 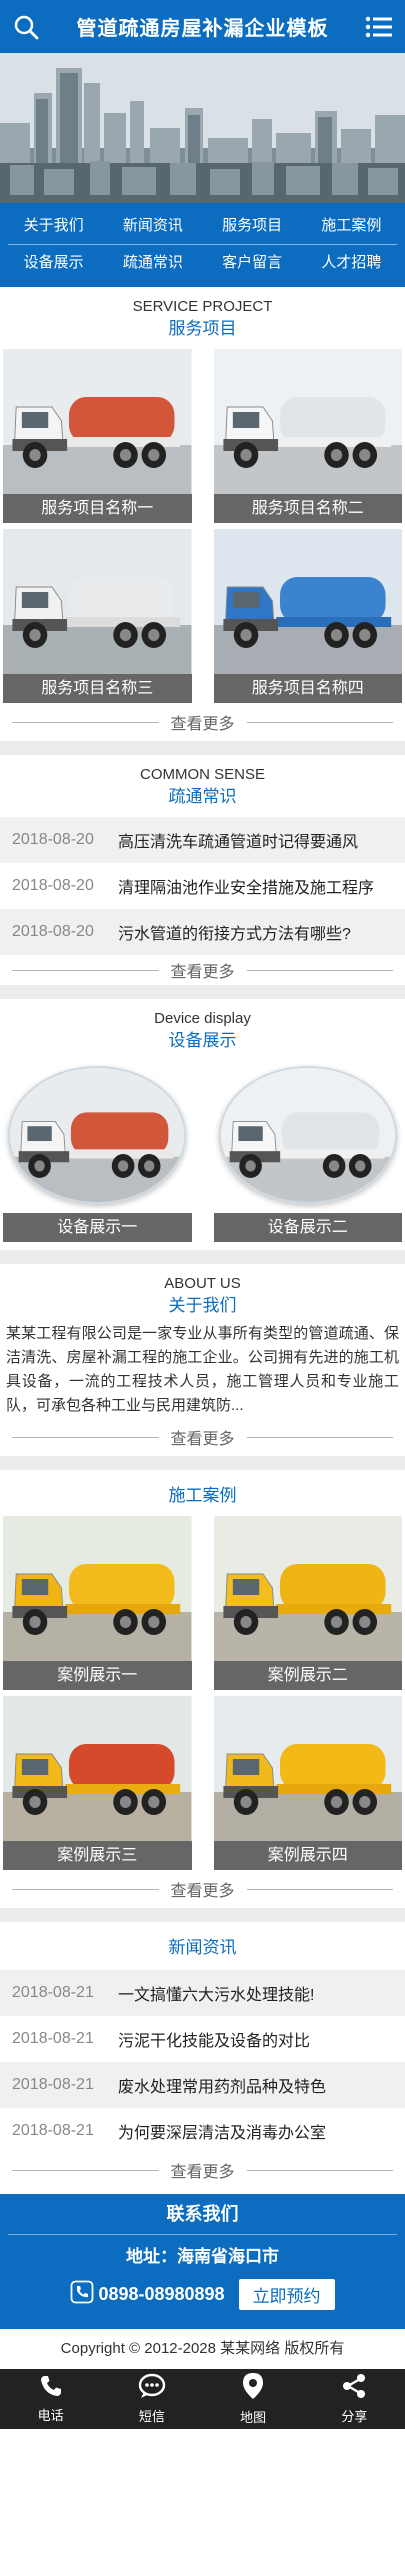 I want to click on nav-item-jobs: 人才招聘, so click(x=351, y=263).